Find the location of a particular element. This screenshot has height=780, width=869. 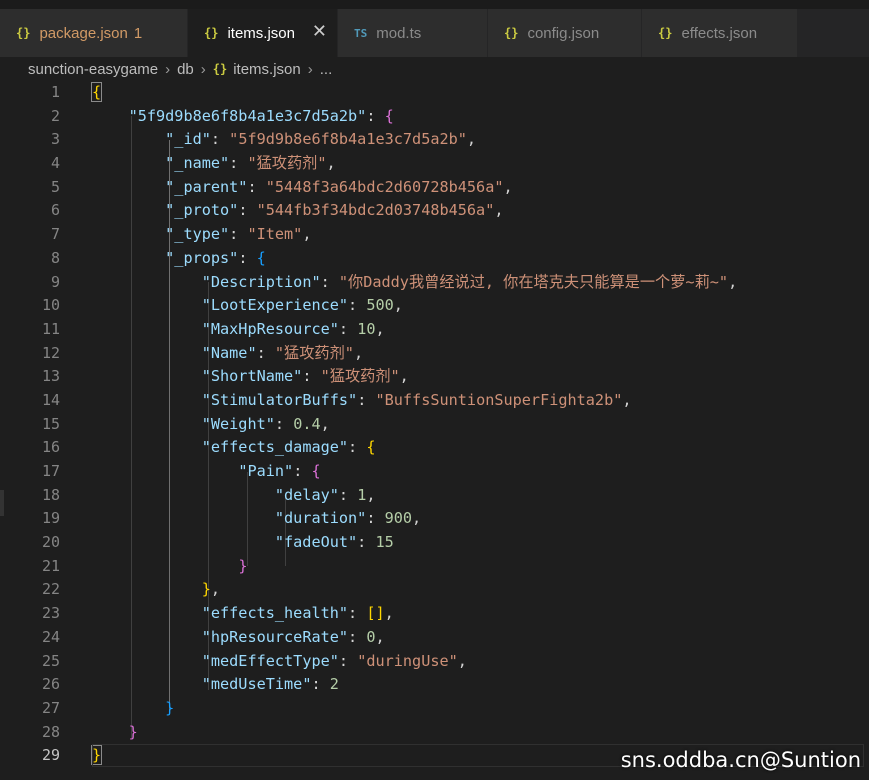

line-number: 20 is located at coordinates (50, 542).